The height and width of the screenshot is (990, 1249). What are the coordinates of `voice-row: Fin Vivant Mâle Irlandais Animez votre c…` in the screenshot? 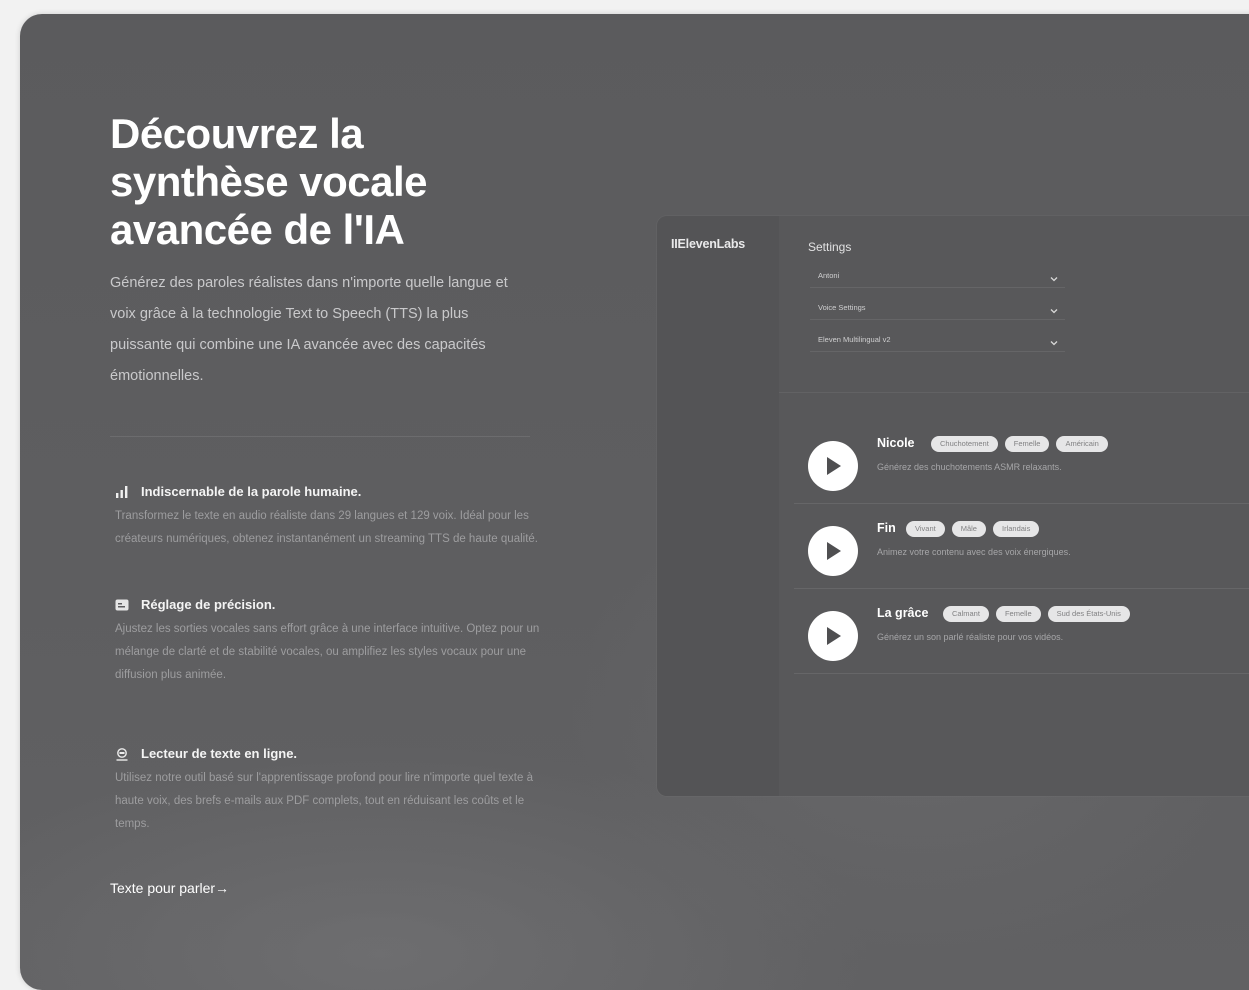 It's located at (1021, 546).